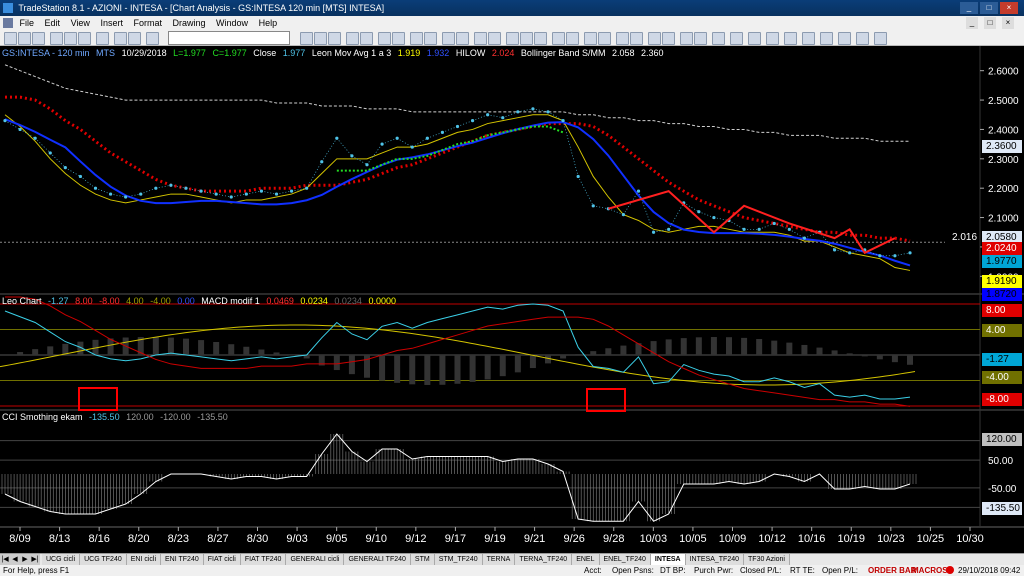 This screenshot has height=576, width=1024. What do you see at coordinates (56, 38) in the screenshot?
I see `cut-icon` at bounding box center [56, 38].